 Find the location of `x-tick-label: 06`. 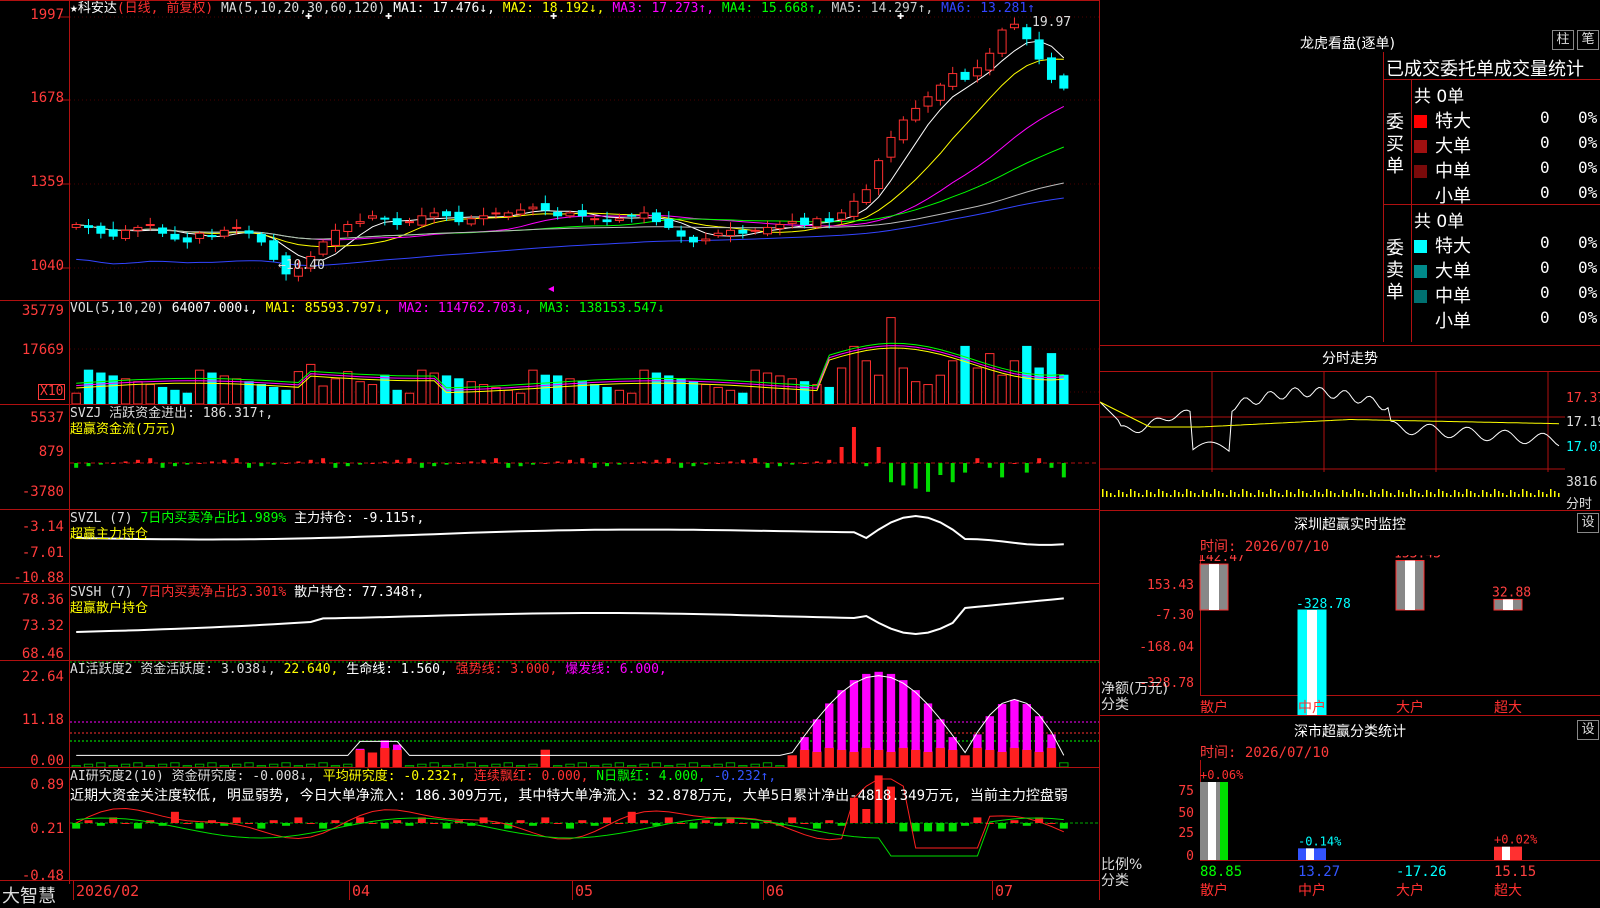

x-tick-label: 06 is located at coordinates (775, 891).